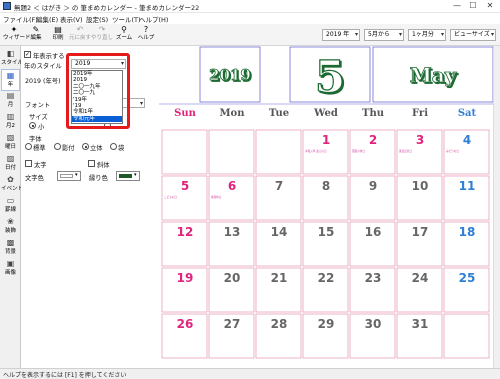 The image size is (500, 379). What do you see at coordinates (128, 176) in the screenshot?
I see `edge-color-picker: ▾` at bounding box center [128, 176].